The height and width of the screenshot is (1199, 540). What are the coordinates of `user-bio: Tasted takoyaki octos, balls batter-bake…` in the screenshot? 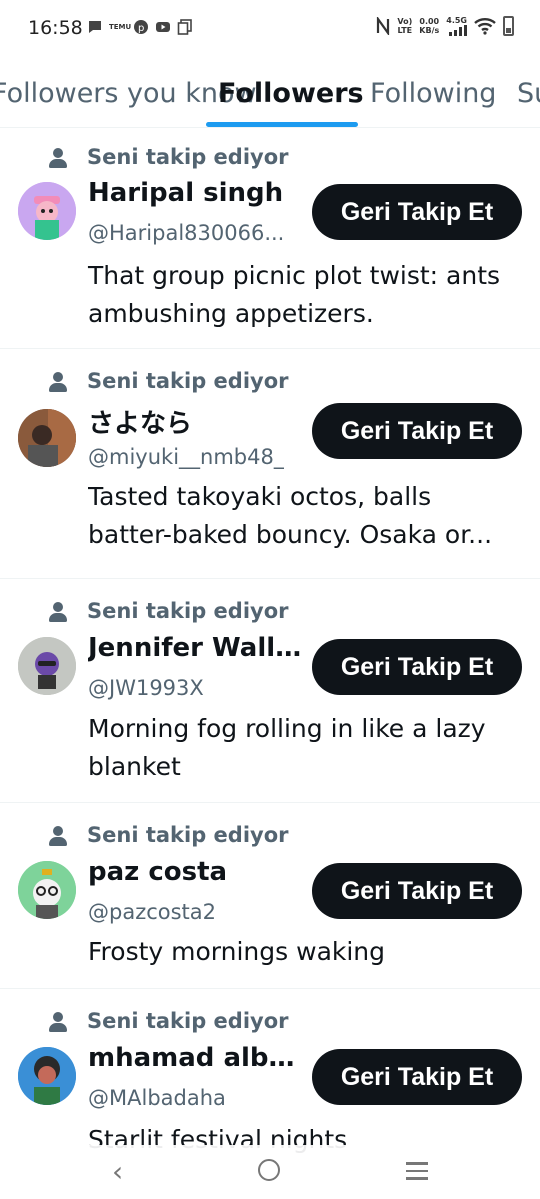 It's located at (290, 515).